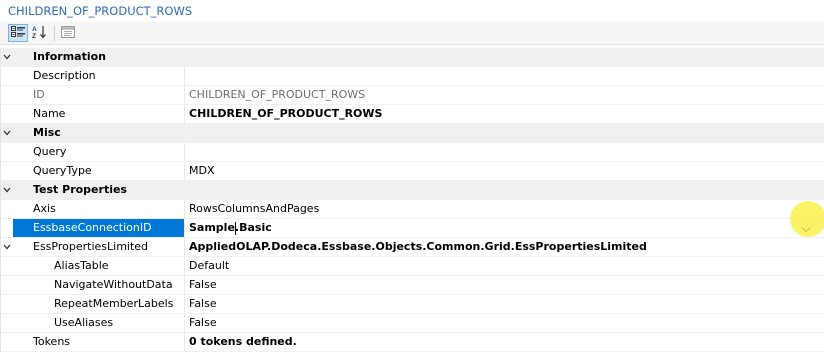 The image size is (824, 352). I want to click on property-value-input: Sample.Basic, so click(504, 228).